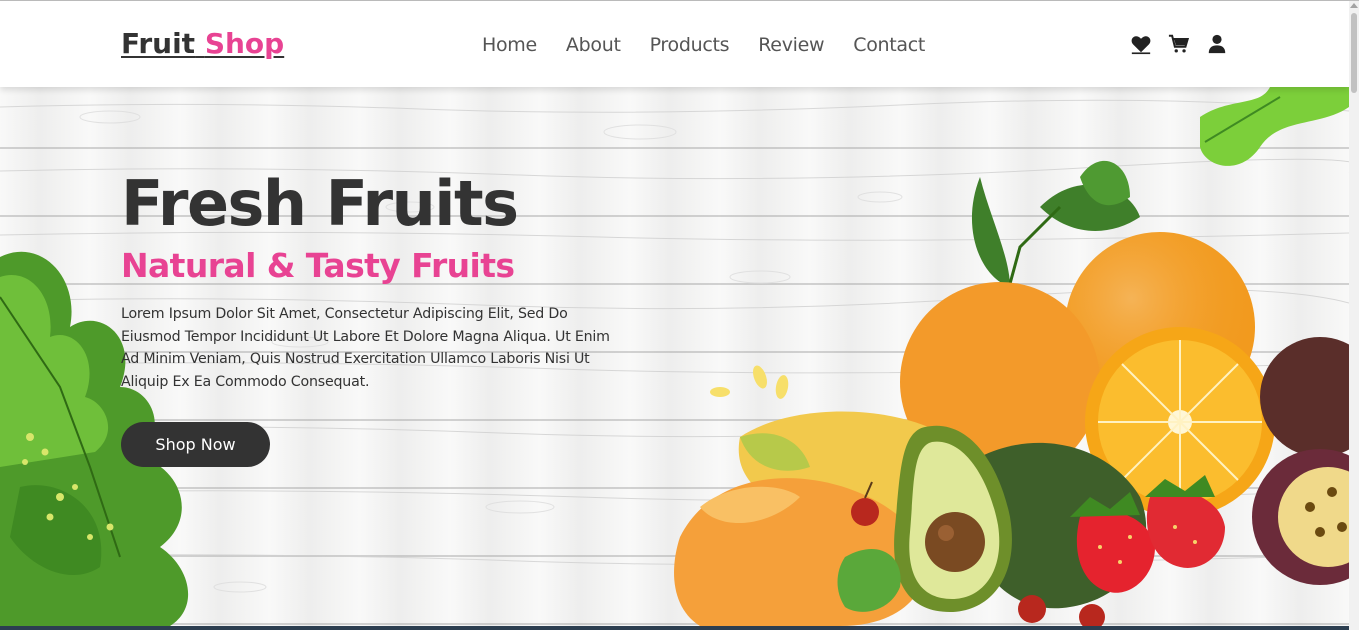 The height and width of the screenshot is (630, 1359). What do you see at coordinates (320, 203) in the screenshot?
I see `hero-title: Fresh Fruits` at bounding box center [320, 203].